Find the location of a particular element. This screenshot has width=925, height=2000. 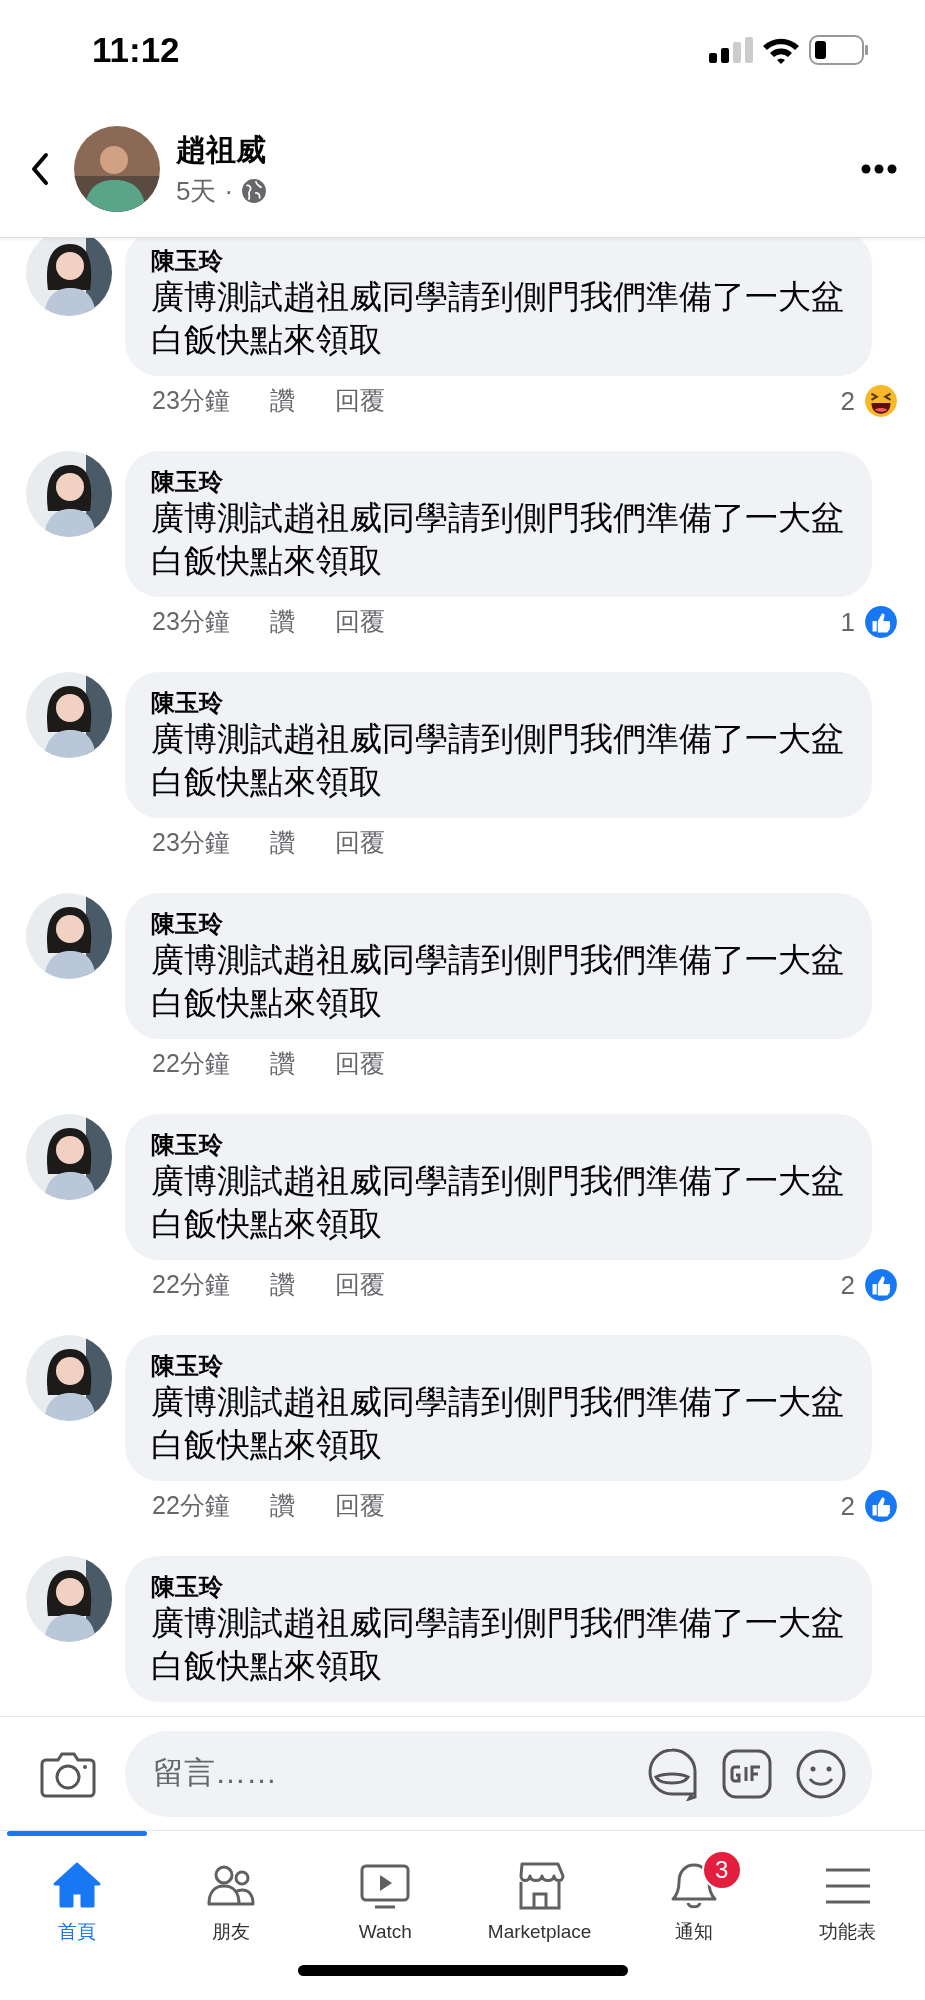

more-button is located at coordinates (879, 168).